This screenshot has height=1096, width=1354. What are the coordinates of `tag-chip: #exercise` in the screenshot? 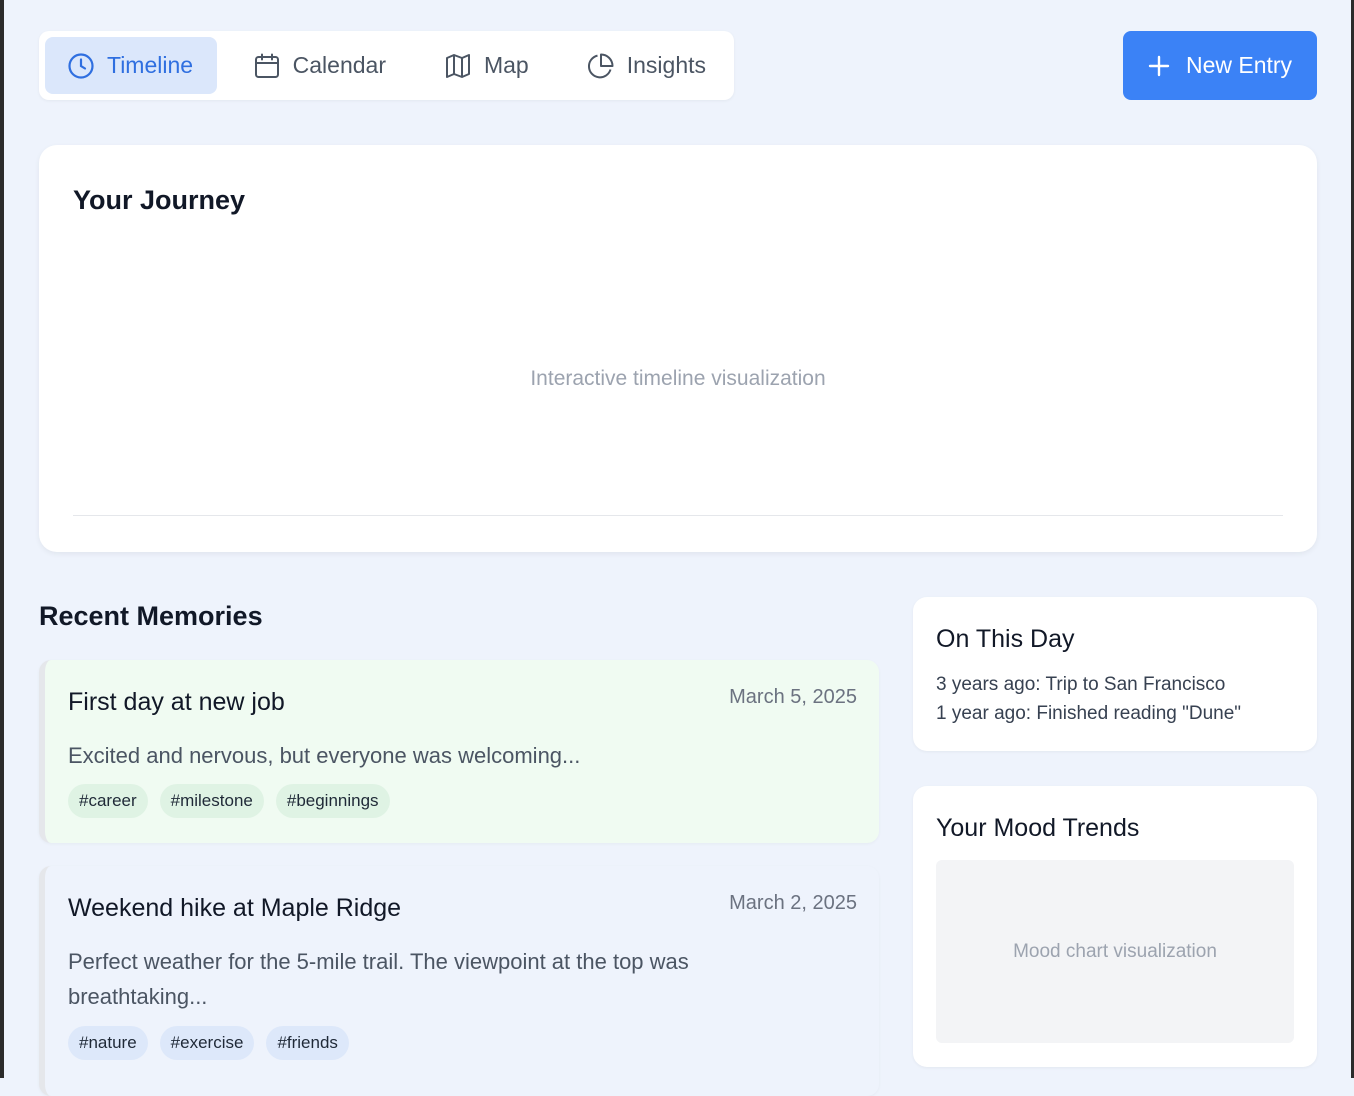 It's located at (207, 1043).